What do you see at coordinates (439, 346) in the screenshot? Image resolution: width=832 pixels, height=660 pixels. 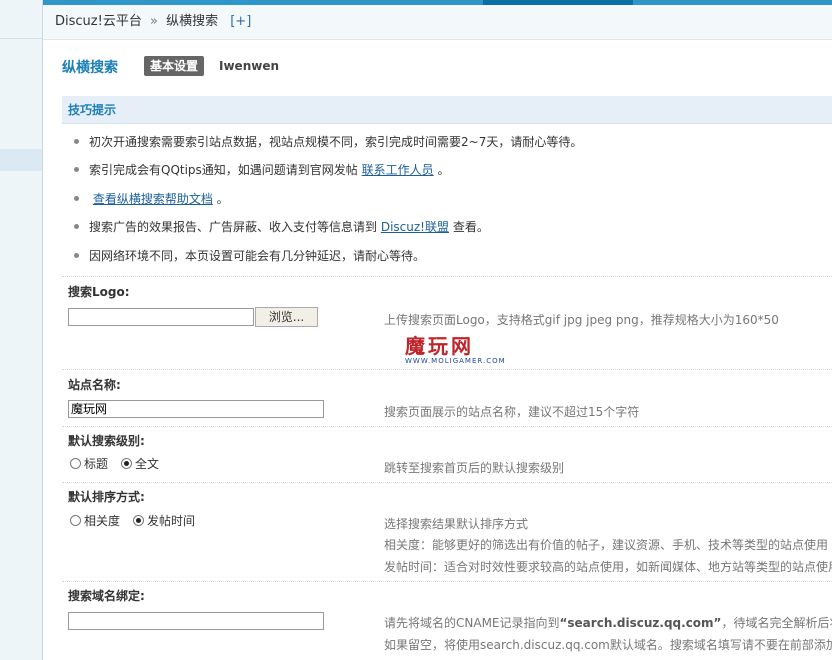 I see `watermark-text: 魔玩网` at bounding box center [439, 346].